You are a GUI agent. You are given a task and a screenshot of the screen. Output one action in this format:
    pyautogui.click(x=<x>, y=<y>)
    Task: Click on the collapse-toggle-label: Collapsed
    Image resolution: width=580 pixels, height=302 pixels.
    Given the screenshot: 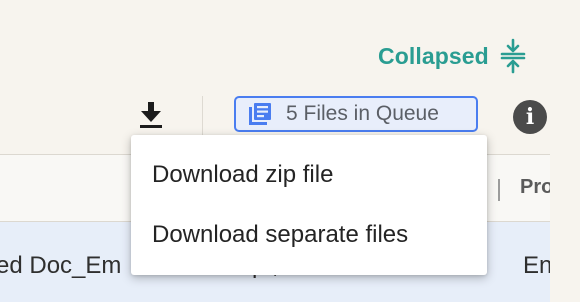 What is the action you would take?
    pyautogui.click(x=433, y=55)
    